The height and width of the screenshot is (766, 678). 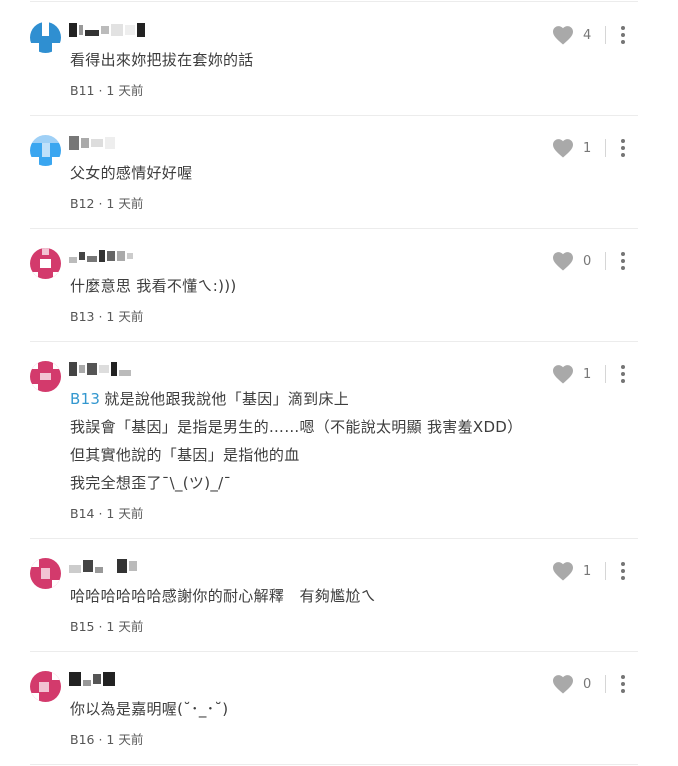 I want to click on comment-meta: B14 · 1 天前, so click(x=106, y=512).